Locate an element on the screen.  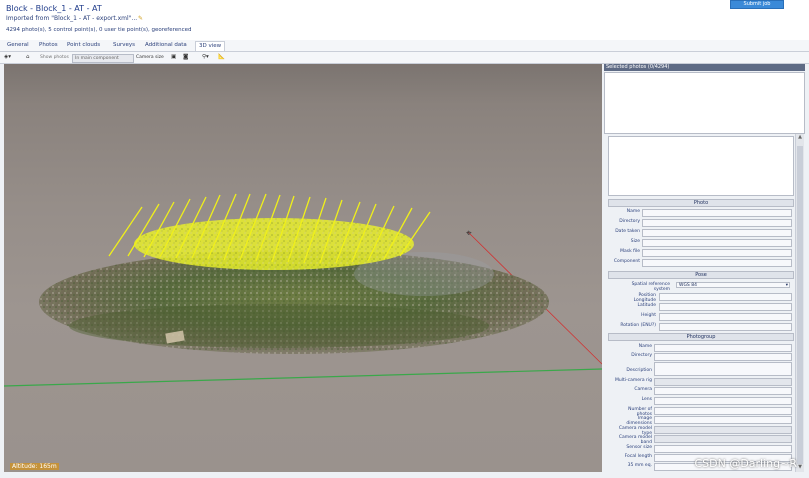
measure-tool-icon: ⚲▾ is located at coordinates (205, 57).